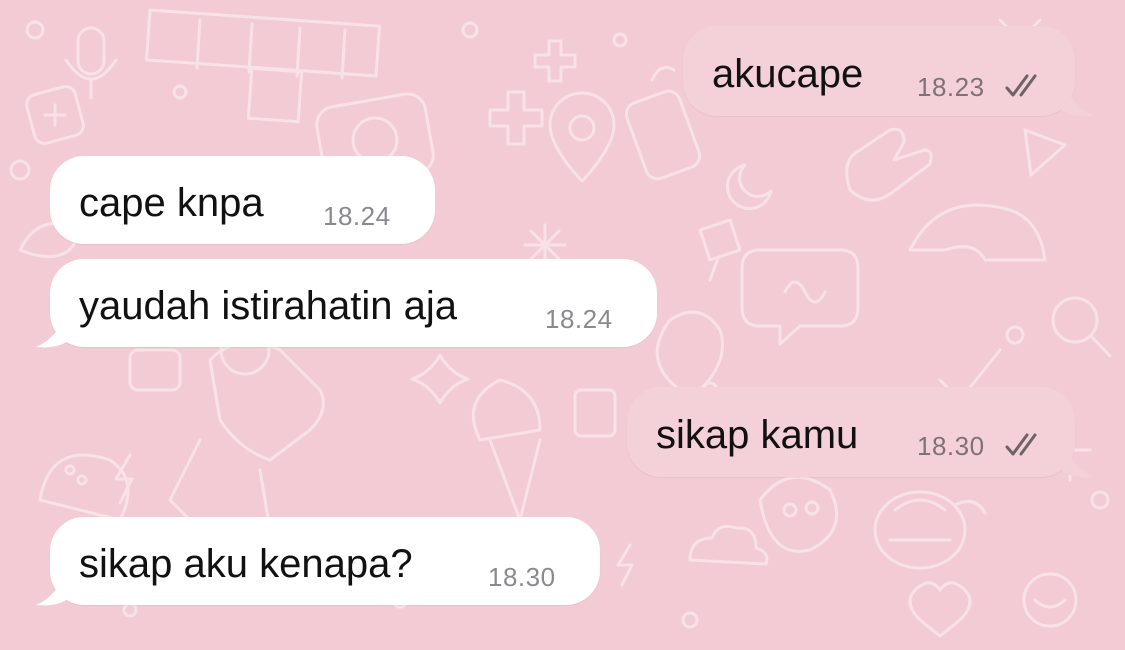 This screenshot has width=1125, height=650. What do you see at coordinates (879, 71) in the screenshot?
I see `outgoing-message-bubble: akucape 18.23` at bounding box center [879, 71].